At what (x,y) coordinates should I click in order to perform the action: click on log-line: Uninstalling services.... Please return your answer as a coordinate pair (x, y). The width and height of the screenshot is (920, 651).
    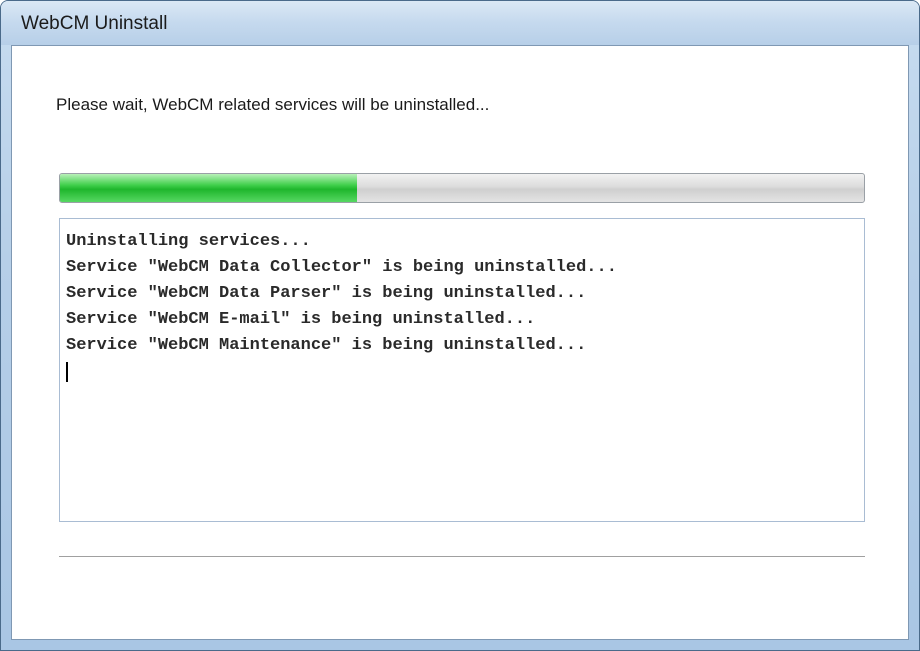
    Looking at the image, I should click on (188, 241).